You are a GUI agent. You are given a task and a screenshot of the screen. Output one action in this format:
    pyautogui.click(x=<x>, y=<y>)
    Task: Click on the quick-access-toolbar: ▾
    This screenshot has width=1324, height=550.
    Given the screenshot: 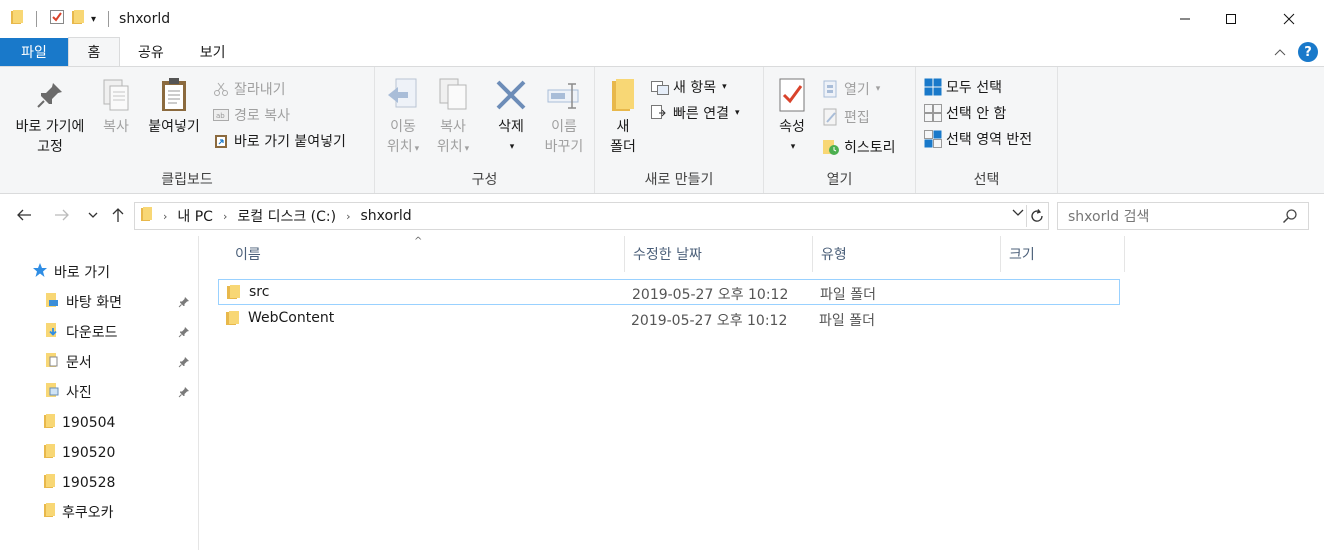 What is the action you would take?
    pyautogui.click(x=57, y=19)
    